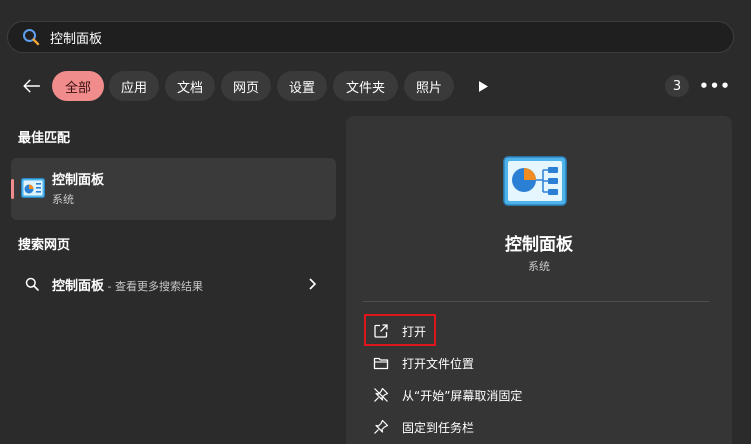 This screenshot has height=444, width=751. I want to click on filter-chip-all: 全部, so click(78, 86).